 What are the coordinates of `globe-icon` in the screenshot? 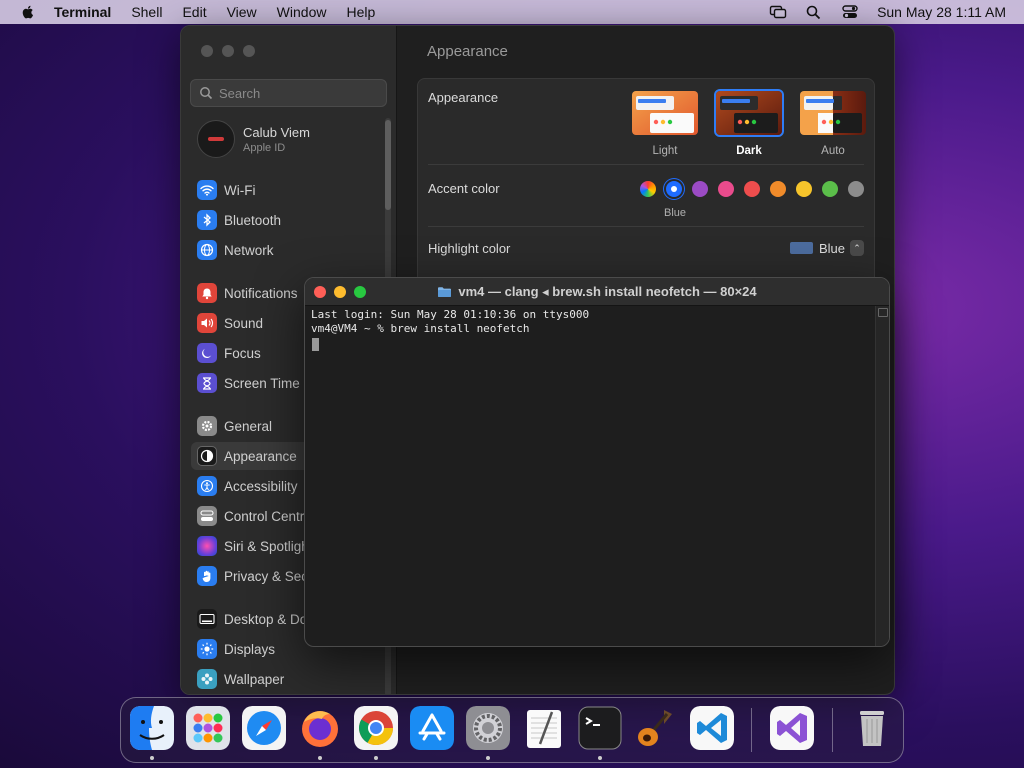 It's located at (207, 250).